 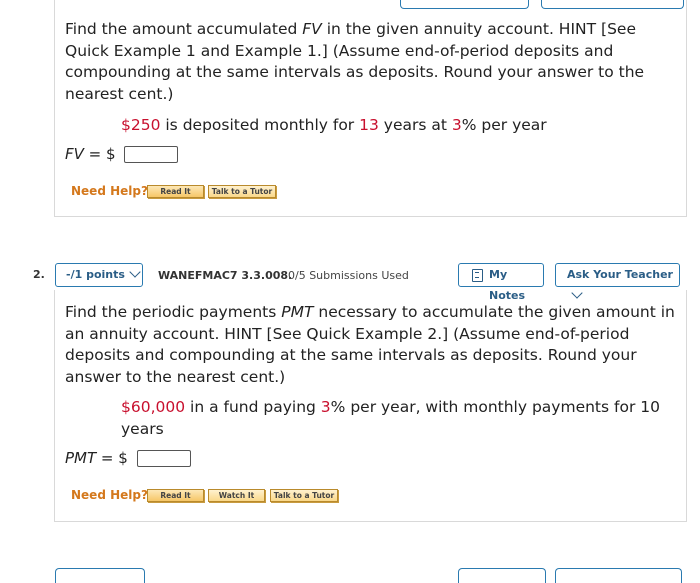 I want to click on question-number: 2., so click(x=39, y=274).